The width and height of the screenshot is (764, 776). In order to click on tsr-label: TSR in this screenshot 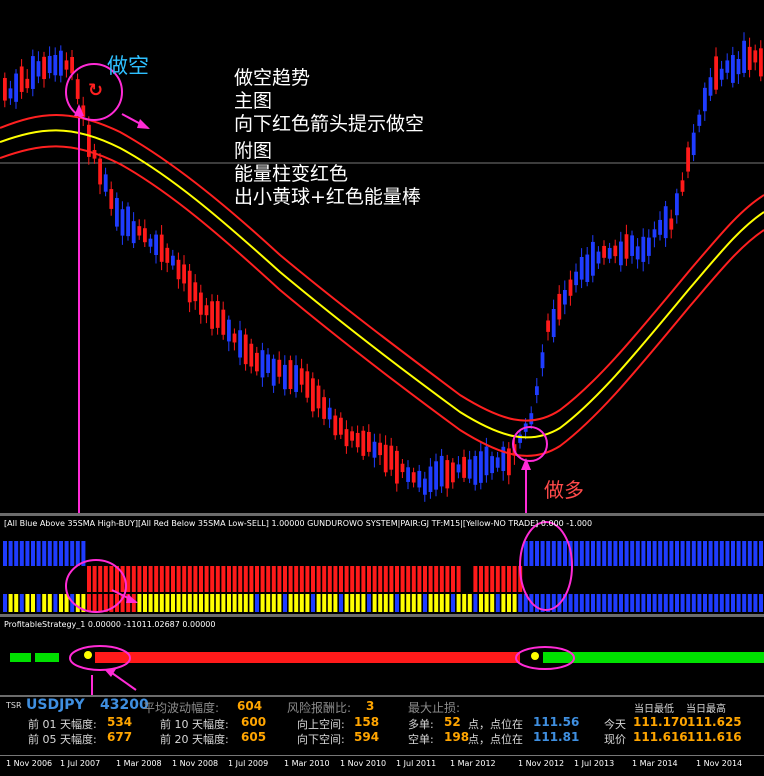, I will do `click(14, 705)`.